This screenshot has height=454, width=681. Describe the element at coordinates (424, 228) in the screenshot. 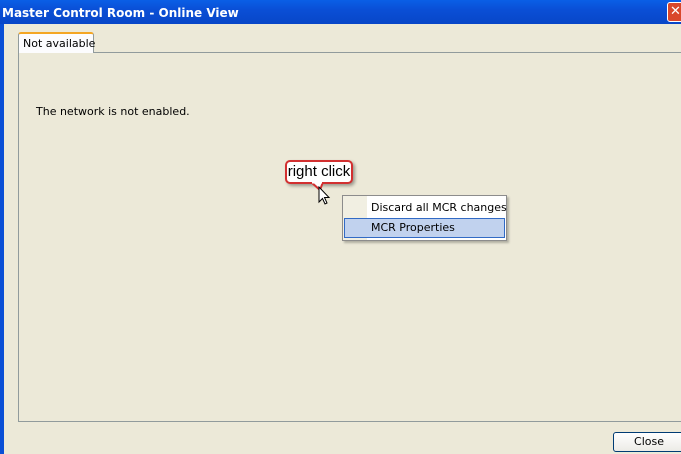

I see `menu-item-mcr-properties: MCR Properties` at that location.